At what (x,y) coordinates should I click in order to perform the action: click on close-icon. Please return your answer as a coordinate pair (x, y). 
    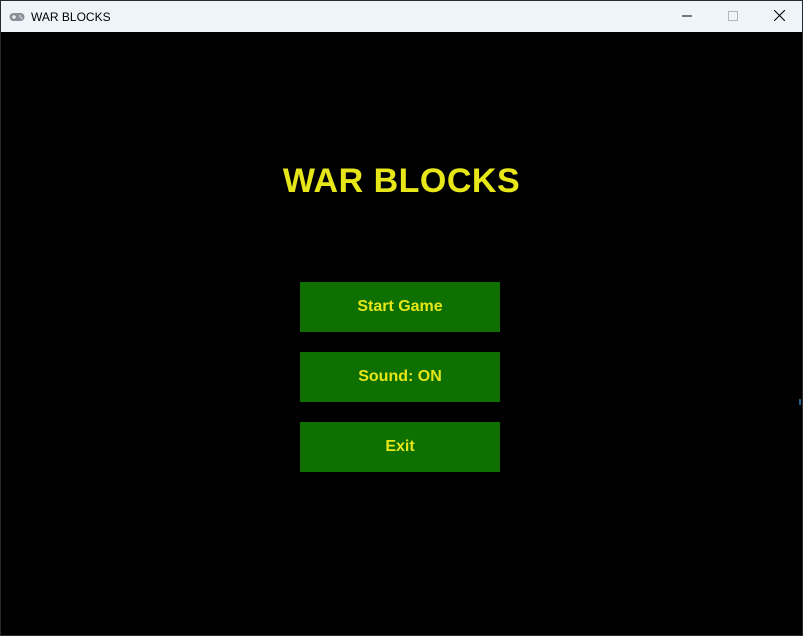
    Looking at the image, I should click on (779, 17).